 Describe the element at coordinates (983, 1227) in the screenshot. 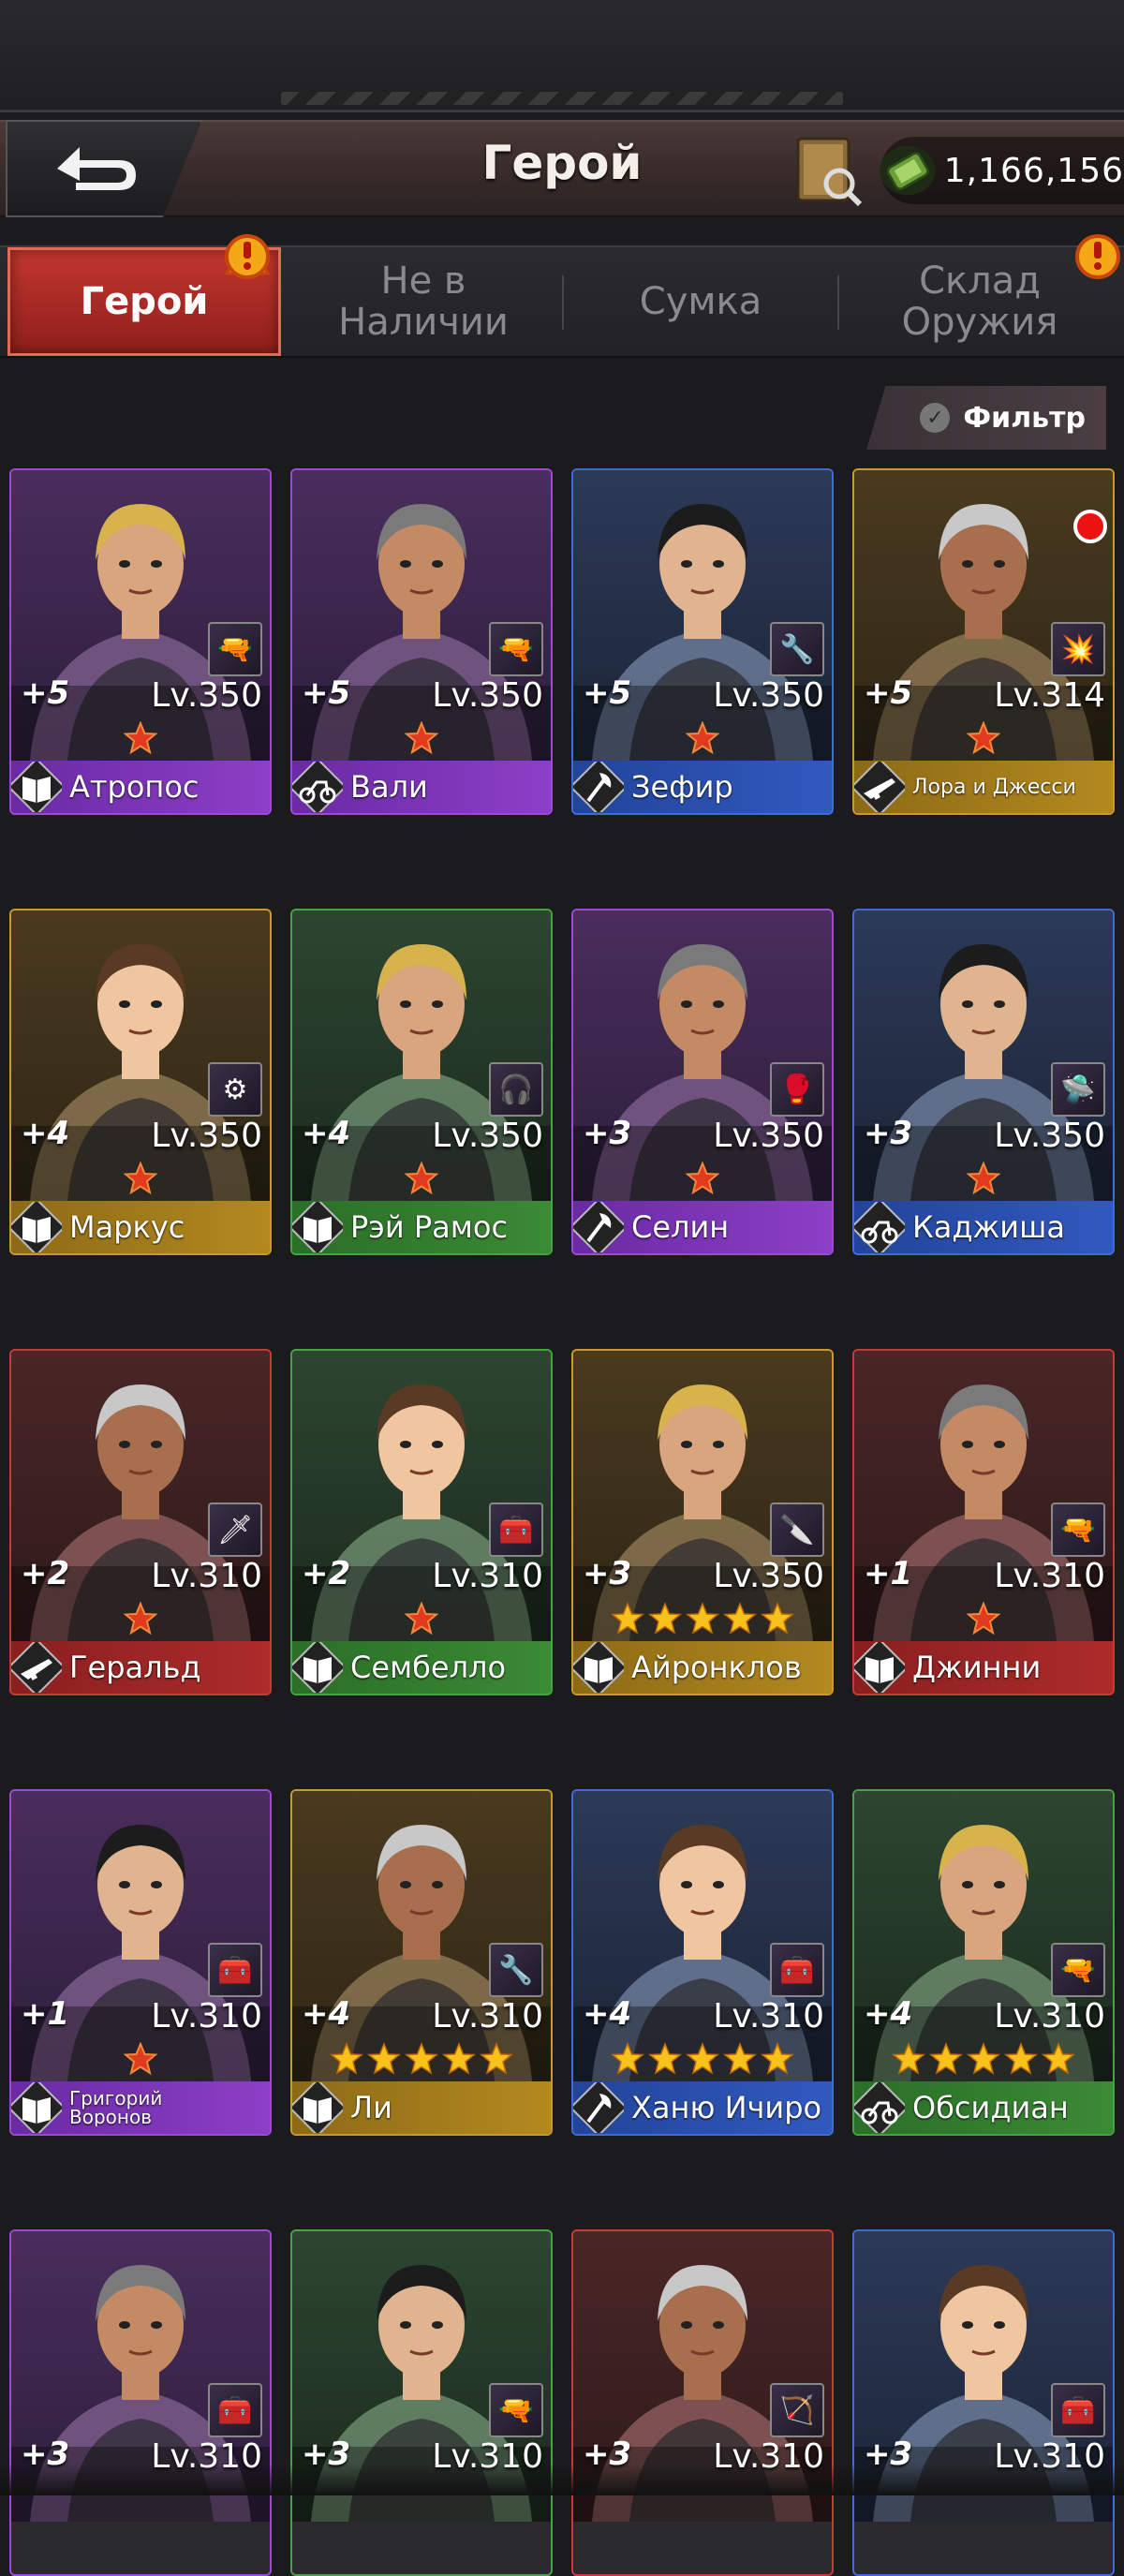

I see `hero-name-bar: Каджиша` at that location.